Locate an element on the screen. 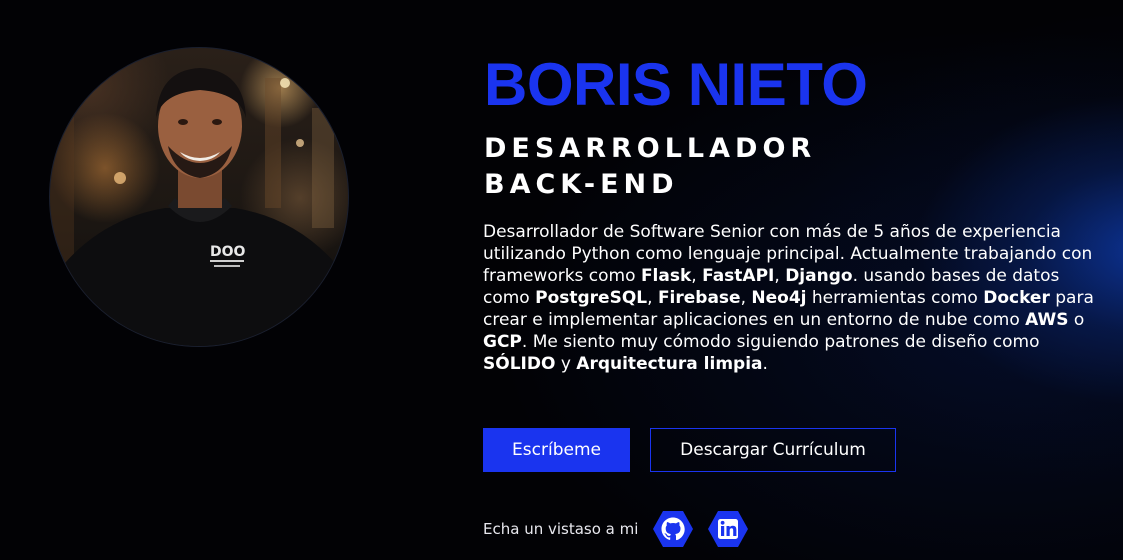 This screenshot has height=560, width=1123. social-label: Echa un vistaso a mi is located at coordinates (561, 529).